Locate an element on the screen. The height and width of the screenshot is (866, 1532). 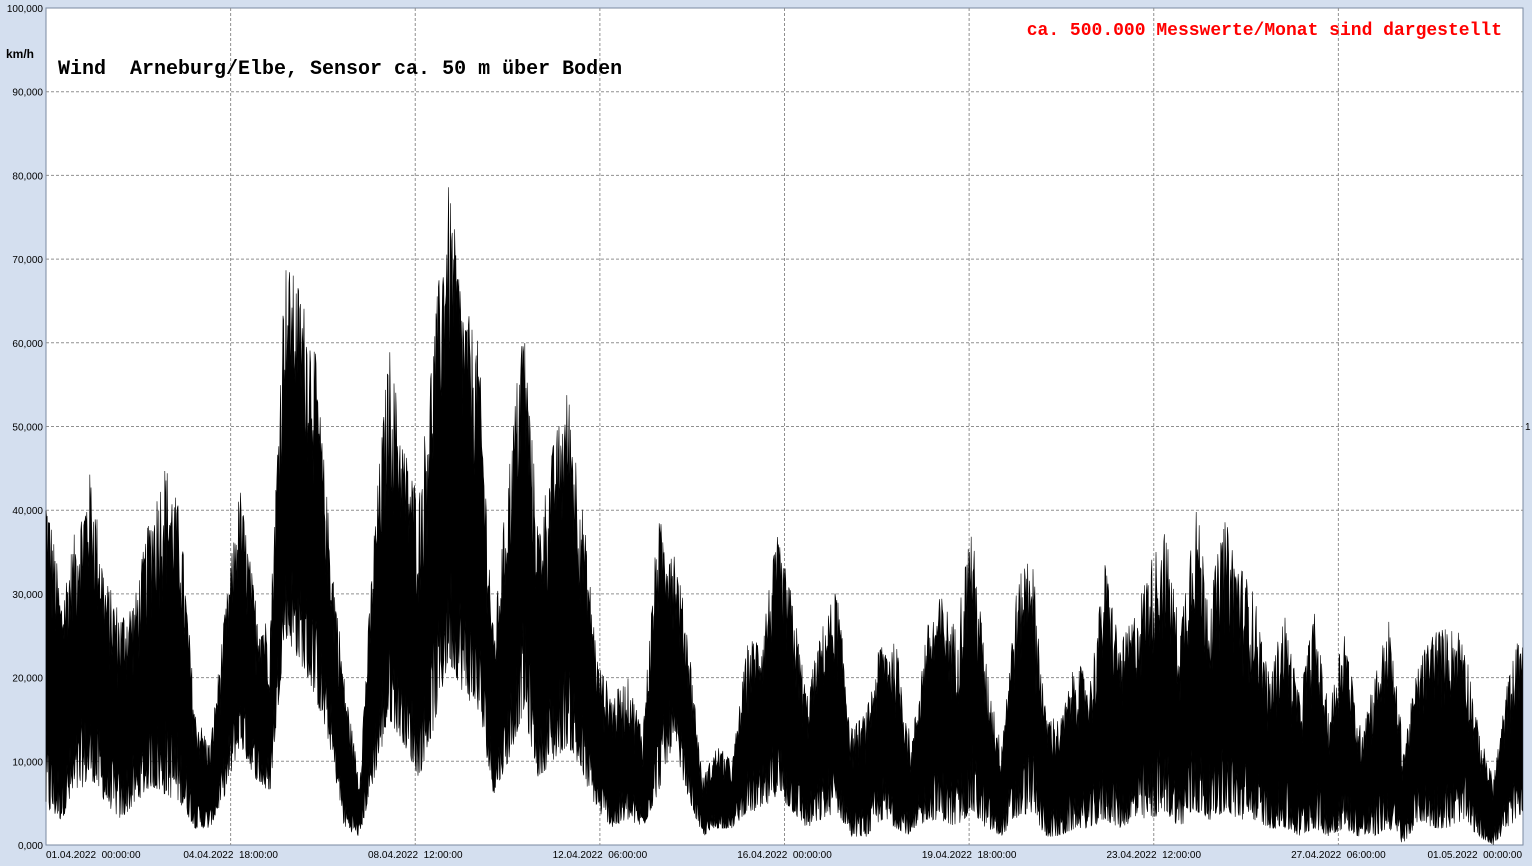
x-tick-label: 23.04.2022 12:00:00 is located at coordinates (1153, 855).